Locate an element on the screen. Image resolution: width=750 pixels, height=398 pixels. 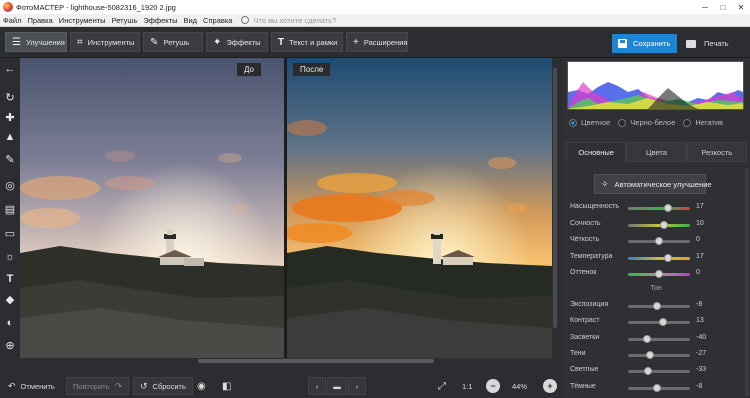
stamp-icon: ▲ is located at coordinates (10, 137).